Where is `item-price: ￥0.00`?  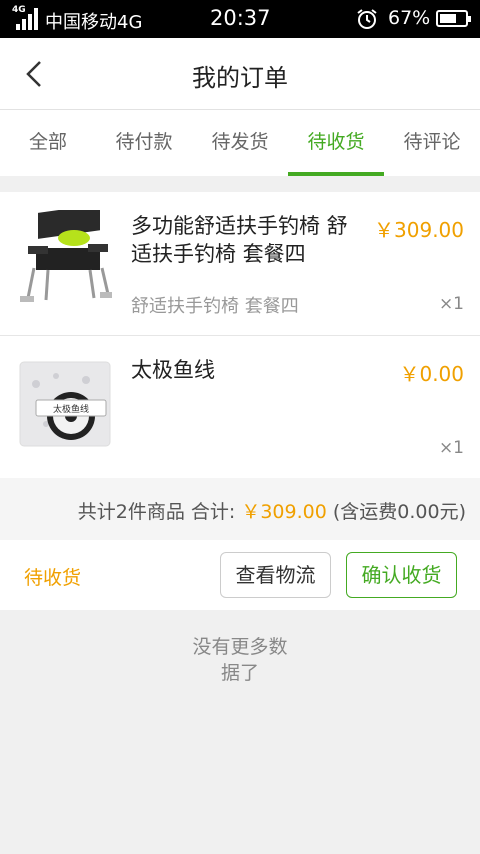 item-price: ￥0.00 is located at coordinates (431, 374).